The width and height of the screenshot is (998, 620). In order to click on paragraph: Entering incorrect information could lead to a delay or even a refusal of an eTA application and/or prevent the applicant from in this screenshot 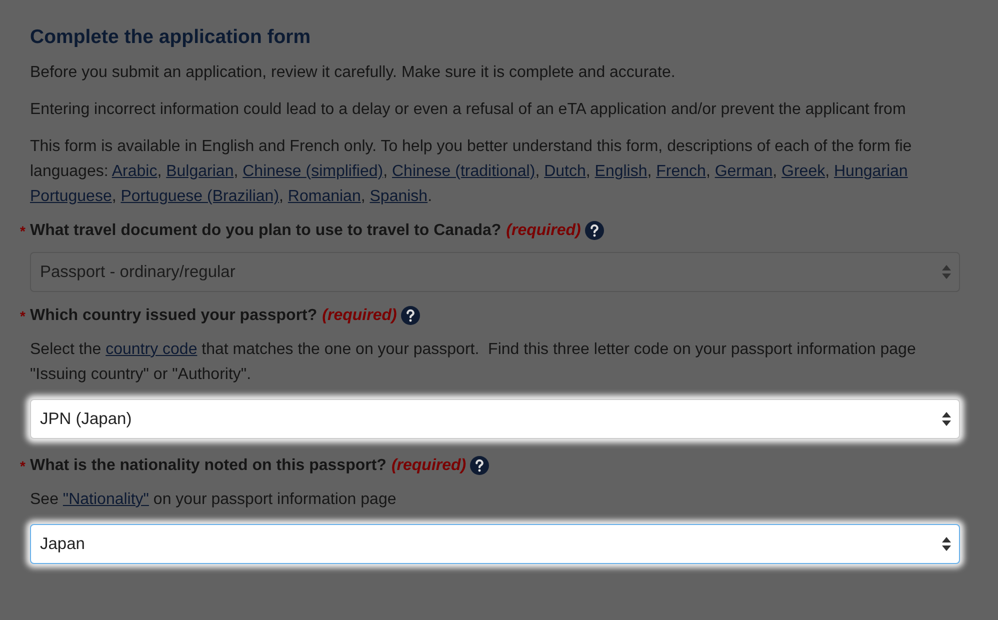, I will do `click(468, 110)`.